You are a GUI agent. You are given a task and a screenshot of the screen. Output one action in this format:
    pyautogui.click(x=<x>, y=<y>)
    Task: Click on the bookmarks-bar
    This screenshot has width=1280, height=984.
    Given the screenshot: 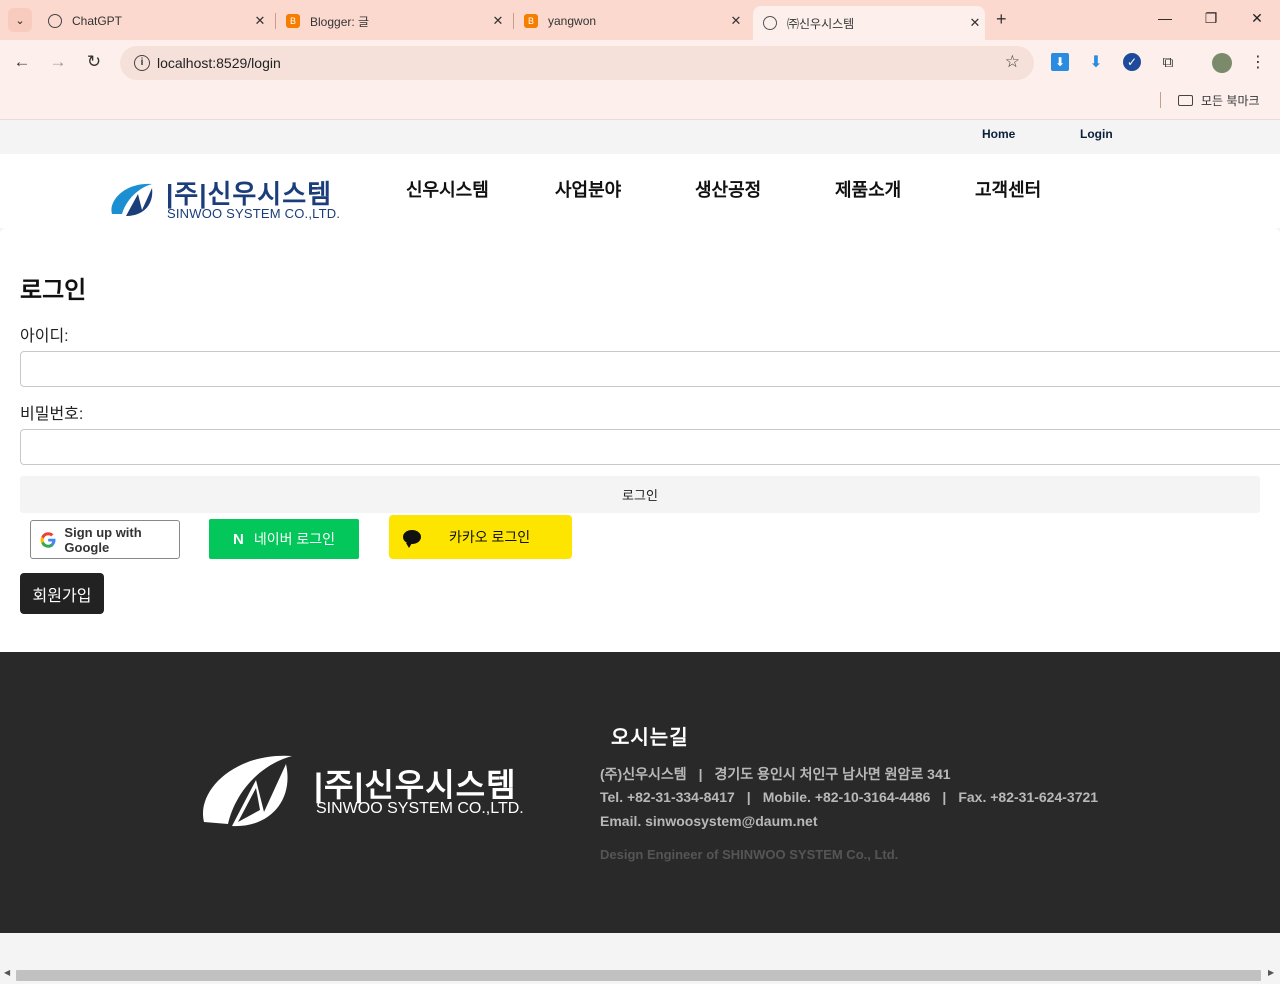 What is the action you would take?
    pyautogui.click(x=640, y=103)
    